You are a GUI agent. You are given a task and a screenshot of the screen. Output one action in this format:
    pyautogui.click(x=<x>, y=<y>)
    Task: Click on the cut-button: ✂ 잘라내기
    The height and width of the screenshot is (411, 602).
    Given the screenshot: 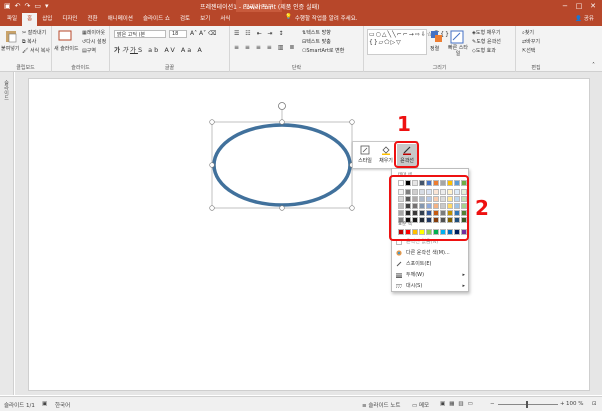 What is the action you would take?
    pyautogui.click(x=34, y=32)
    